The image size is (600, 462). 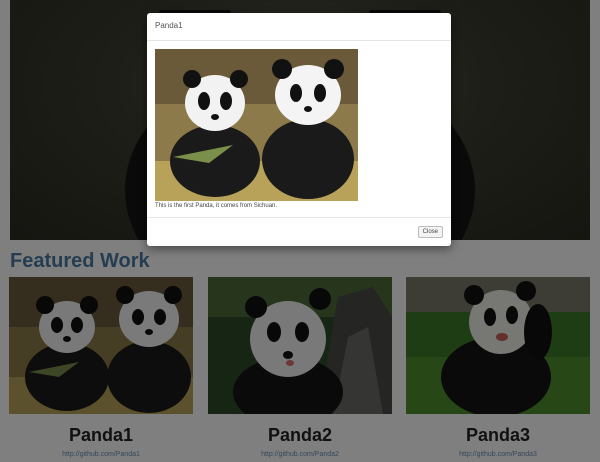 What do you see at coordinates (256, 125) in the screenshot?
I see `modal-image` at bounding box center [256, 125].